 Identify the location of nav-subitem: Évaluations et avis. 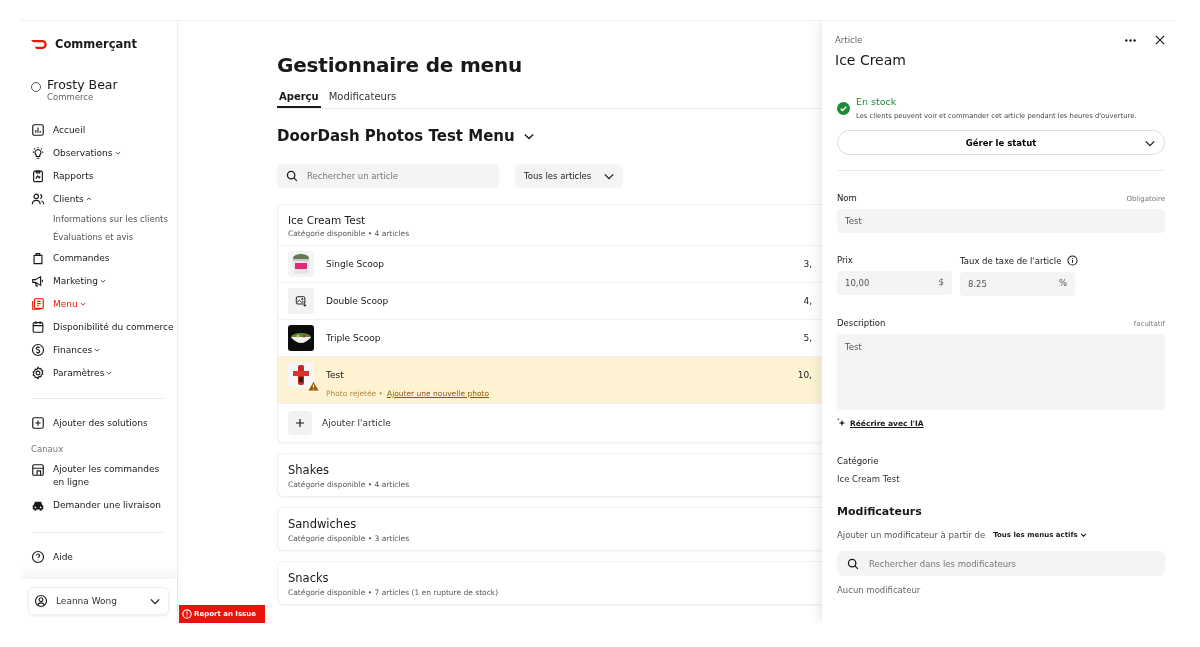
(104, 237).